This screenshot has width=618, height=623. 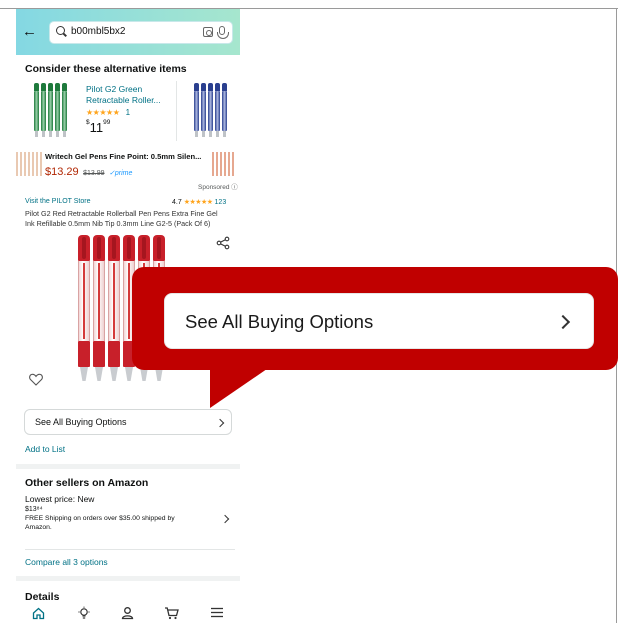 I want to click on alternative-item-stars: ★★★★★, so click(x=103, y=112).